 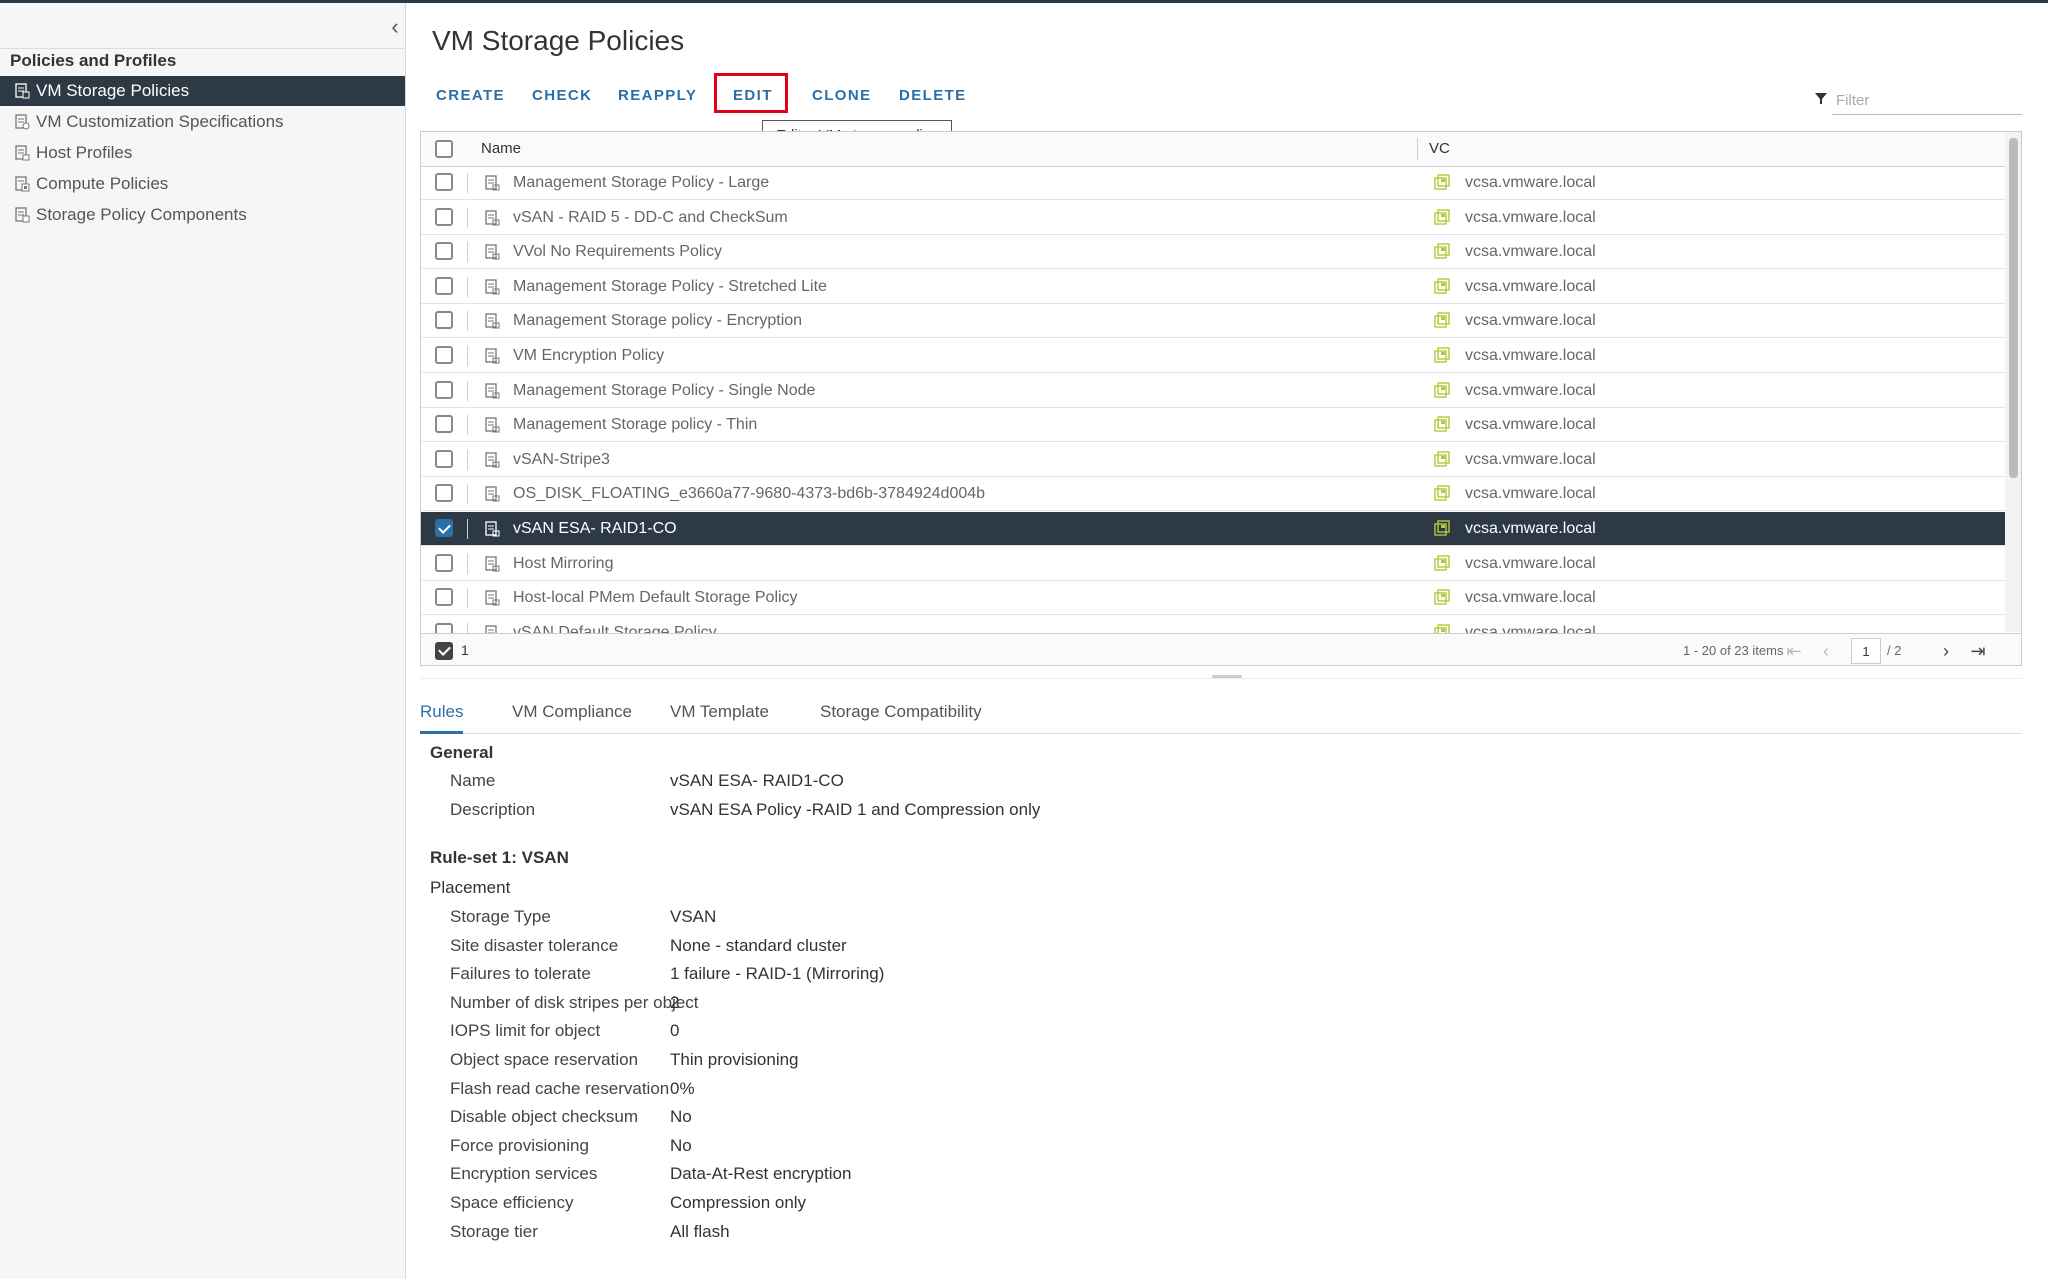 I want to click on customization-spec-icon, so click(x=22, y=122).